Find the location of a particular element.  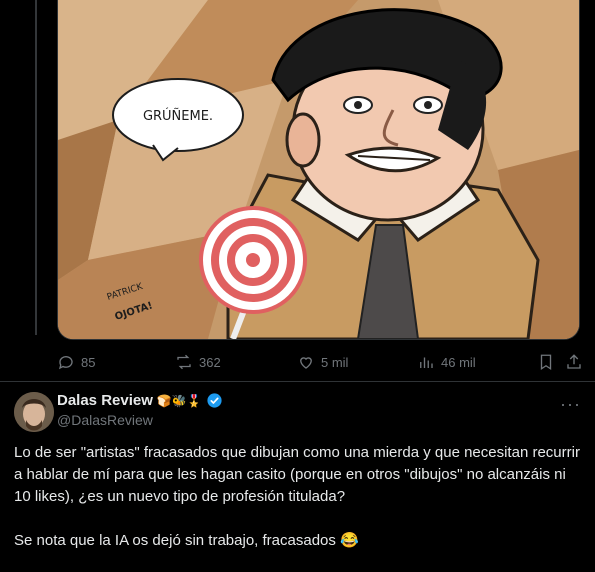

like-count: 5 mil is located at coordinates (335, 362).